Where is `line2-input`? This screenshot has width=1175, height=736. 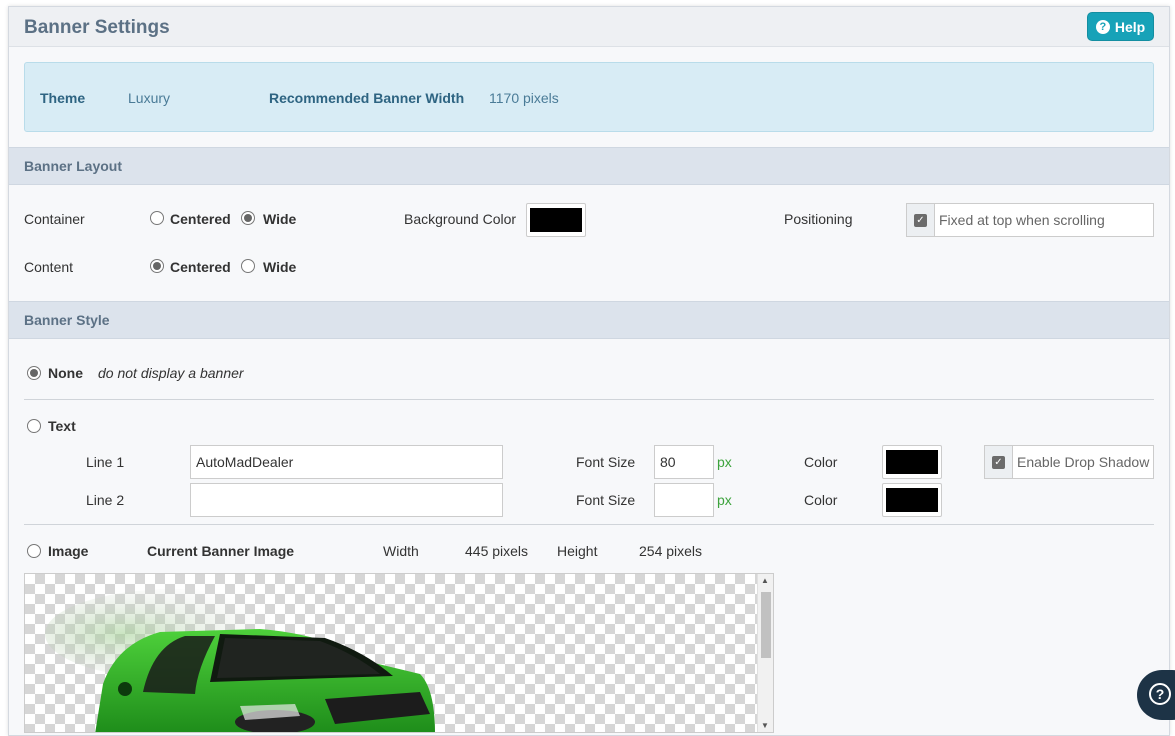
line2-input is located at coordinates (346, 500).